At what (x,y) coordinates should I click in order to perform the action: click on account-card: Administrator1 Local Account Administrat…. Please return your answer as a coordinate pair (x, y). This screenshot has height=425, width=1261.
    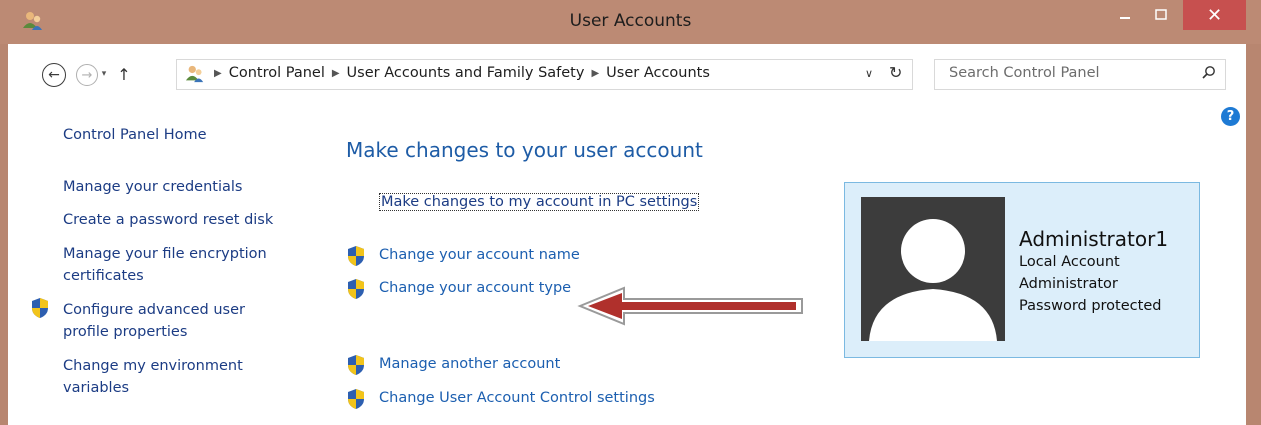
    Looking at the image, I should click on (1022, 270).